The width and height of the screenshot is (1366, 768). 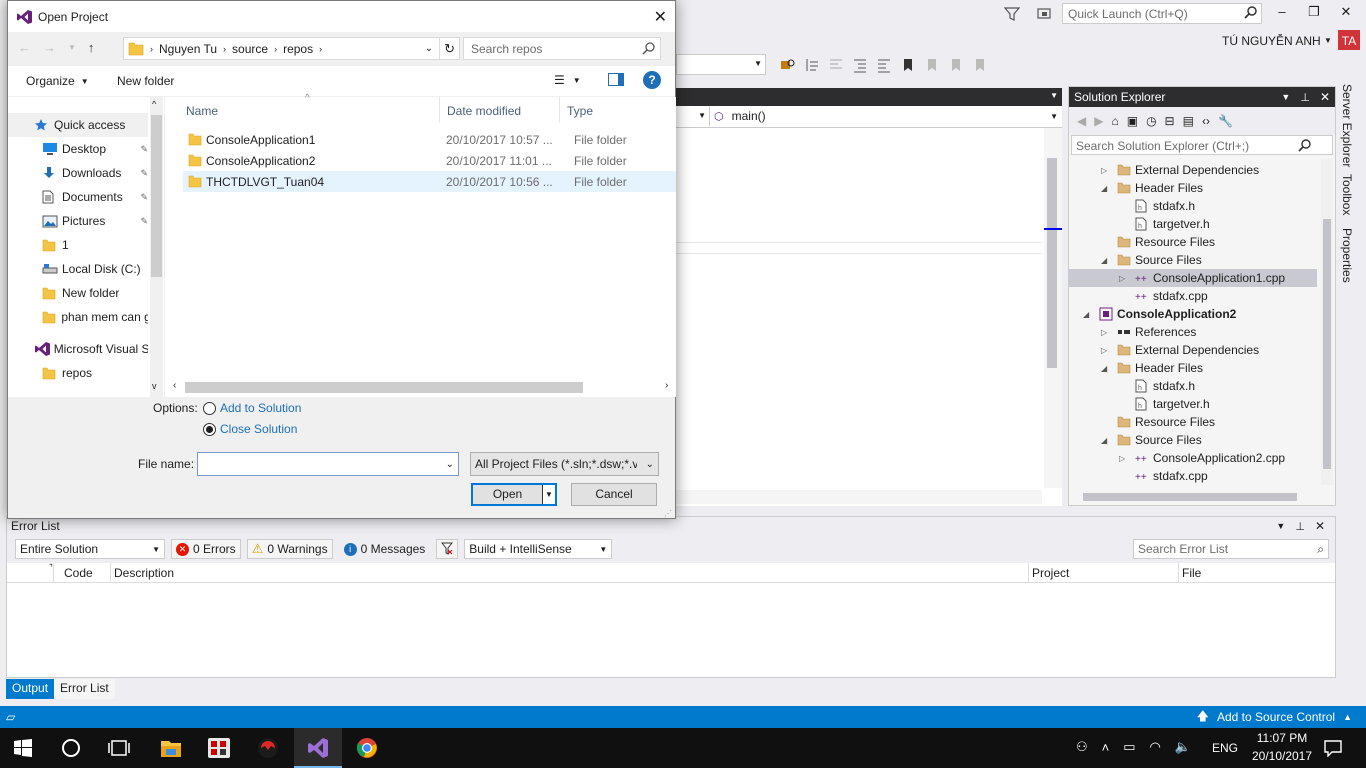 I want to click on nav-item: Downloads ✎, so click(x=78, y=173).